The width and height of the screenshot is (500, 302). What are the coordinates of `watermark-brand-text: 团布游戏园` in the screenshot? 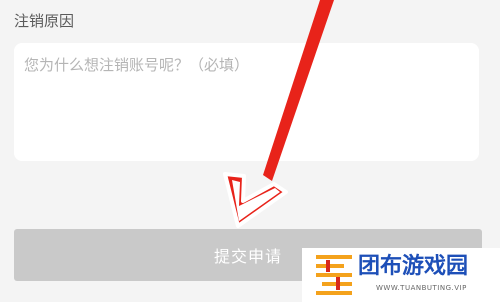 It's located at (413, 266).